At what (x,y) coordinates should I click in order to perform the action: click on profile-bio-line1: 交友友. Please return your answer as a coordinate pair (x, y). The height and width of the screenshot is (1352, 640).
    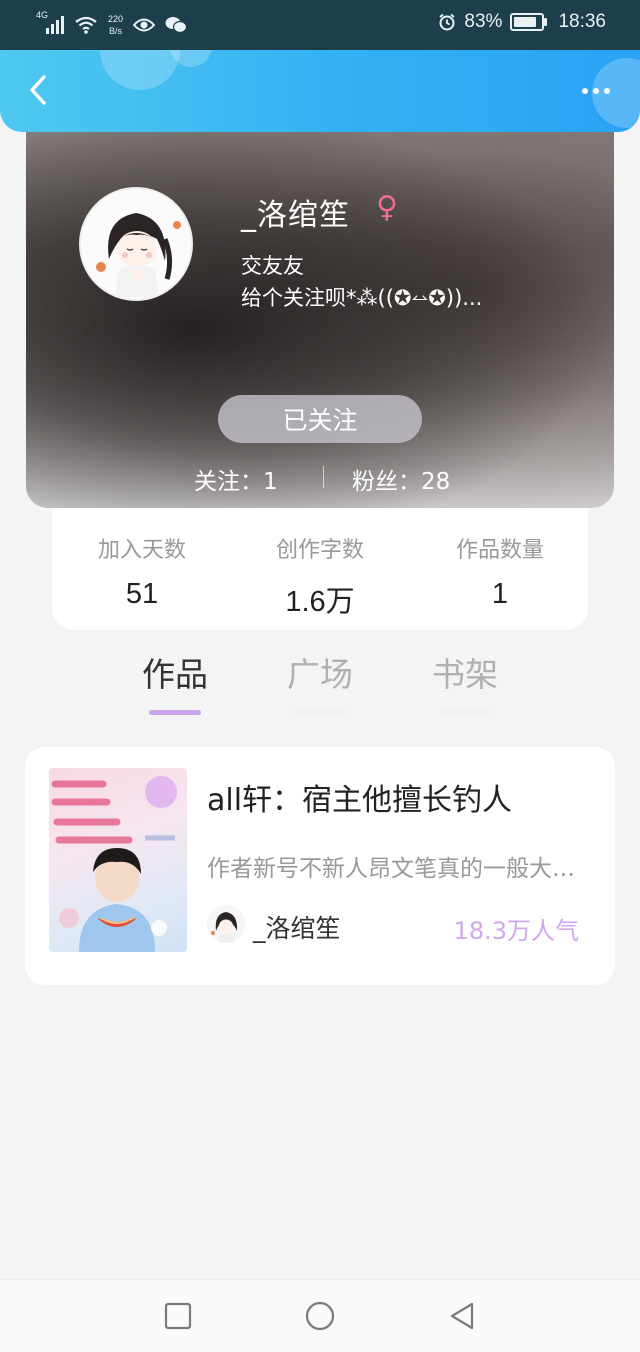
    Looking at the image, I should click on (272, 266).